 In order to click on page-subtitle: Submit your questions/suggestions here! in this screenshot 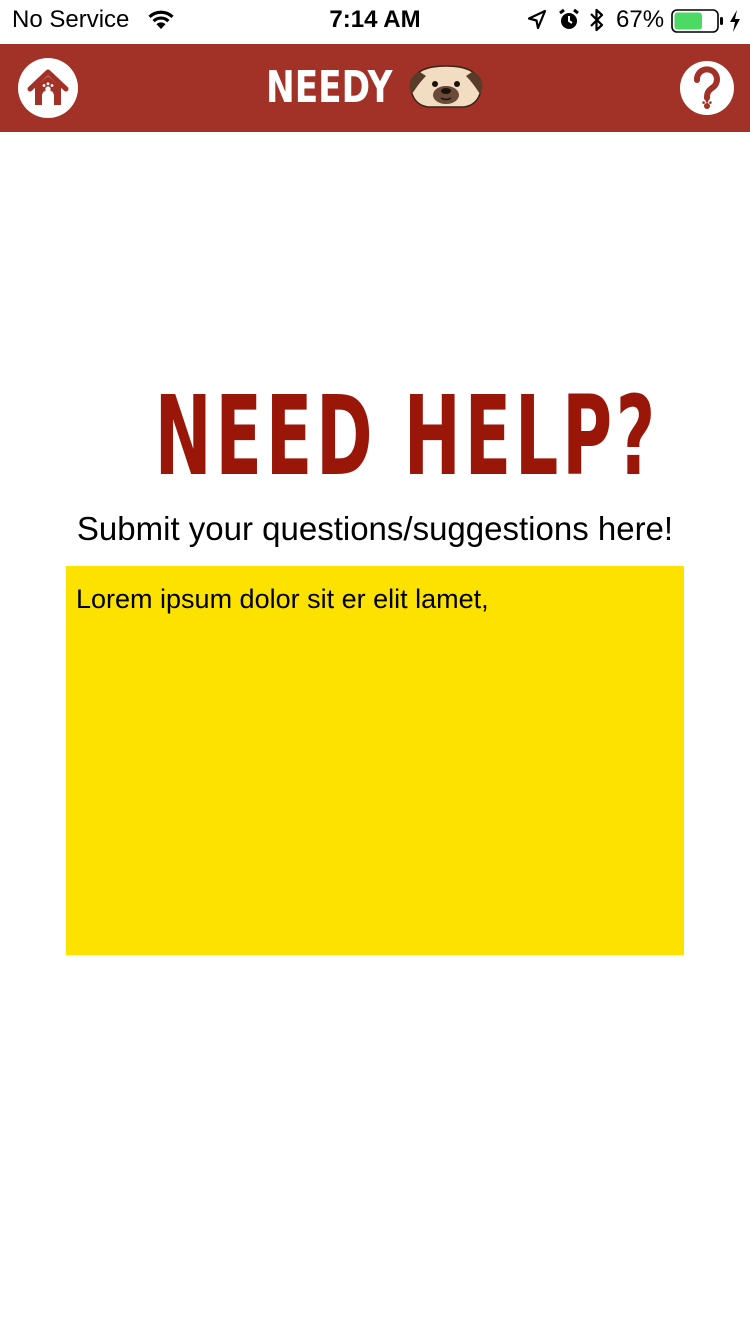, I will do `click(375, 528)`.